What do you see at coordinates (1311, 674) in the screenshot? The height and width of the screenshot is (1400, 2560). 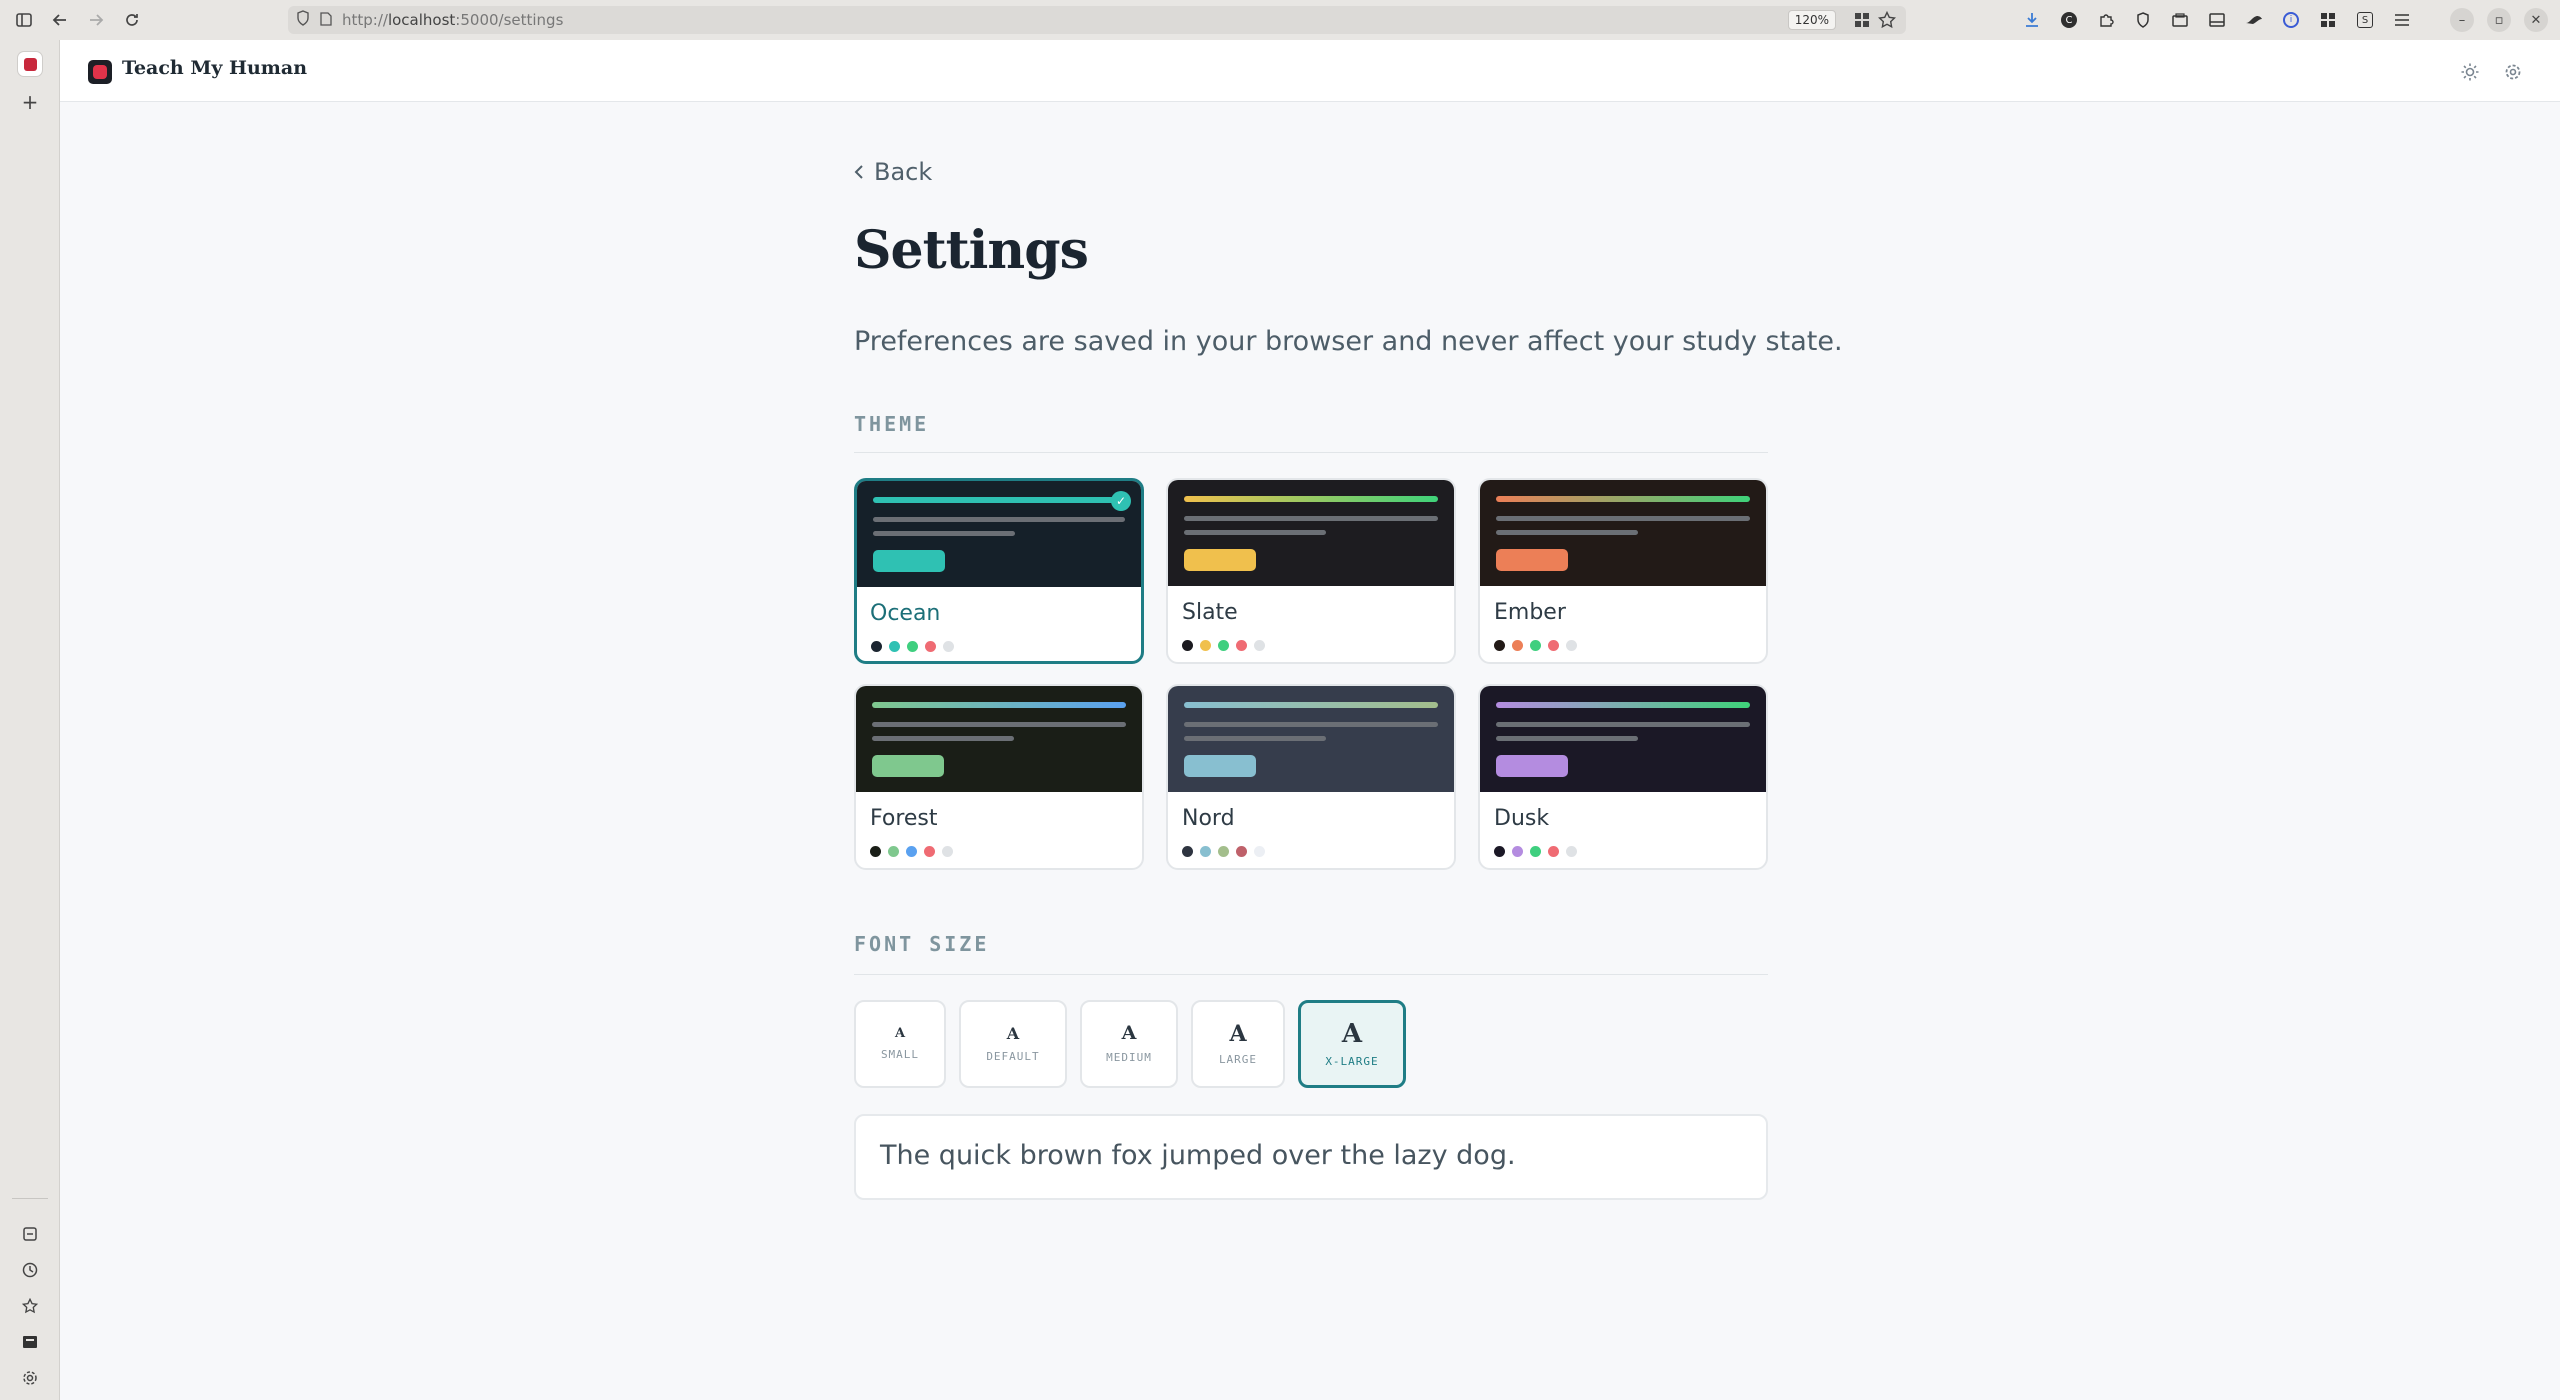 I see `theme-grid: ✓ Ocean Slate Ember Forest Nord Dusk` at bounding box center [1311, 674].